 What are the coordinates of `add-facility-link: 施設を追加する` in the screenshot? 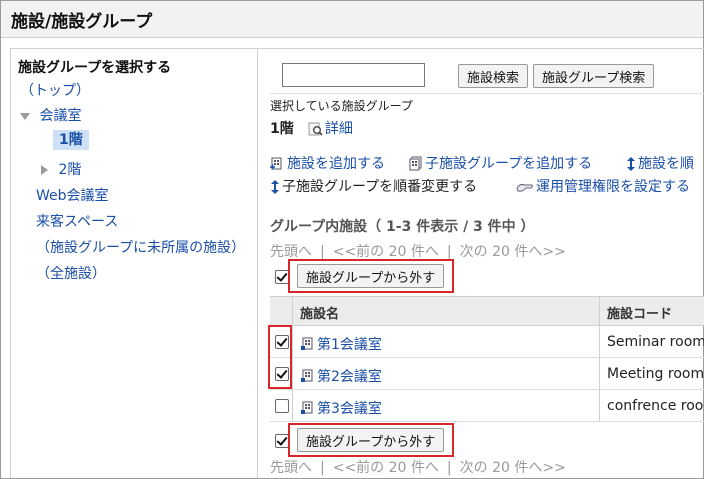 It's located at (327, 163).